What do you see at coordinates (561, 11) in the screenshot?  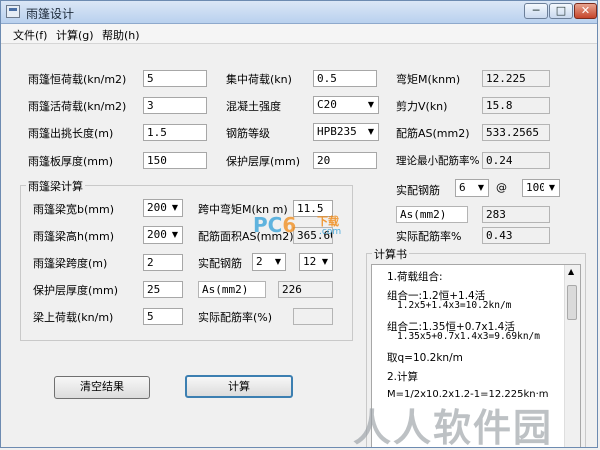 I see `maximize-button: □` at bounding box center [561, 11].